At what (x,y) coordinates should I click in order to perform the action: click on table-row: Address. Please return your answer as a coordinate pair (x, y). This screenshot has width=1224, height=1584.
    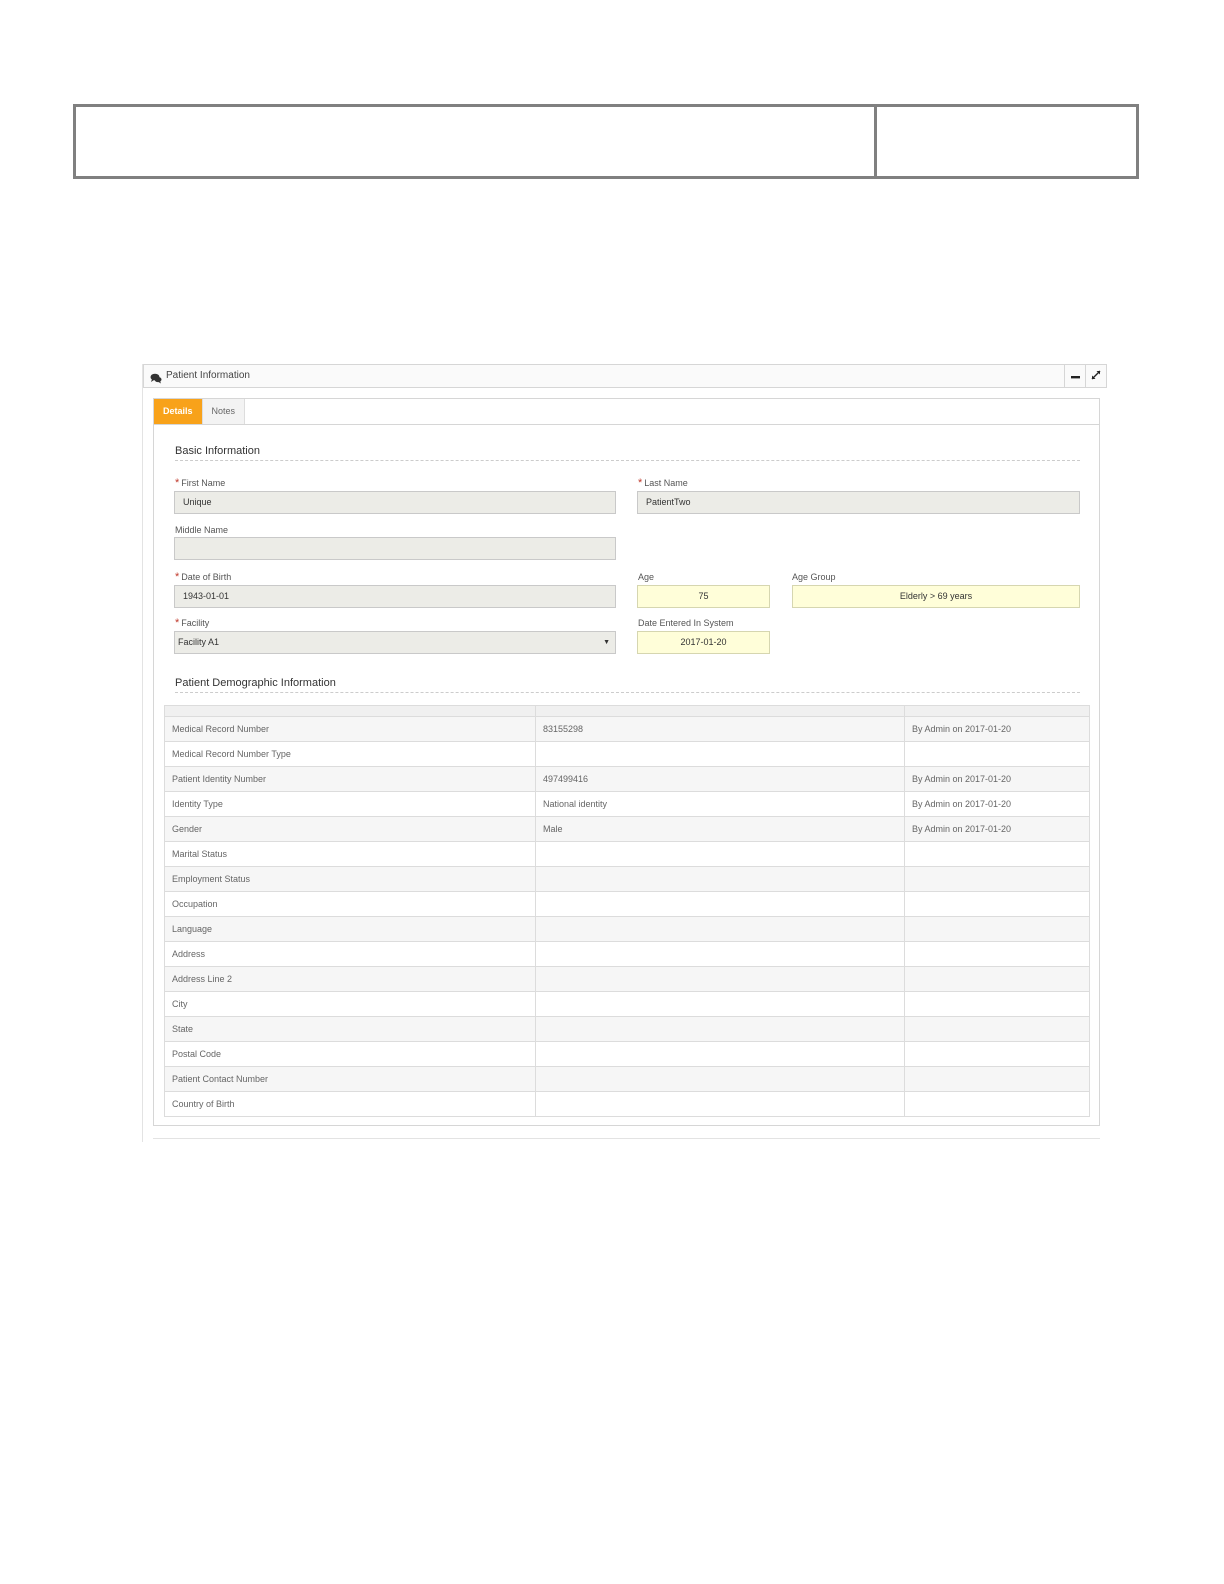
    Looking at the image, I should click on (627, 954).